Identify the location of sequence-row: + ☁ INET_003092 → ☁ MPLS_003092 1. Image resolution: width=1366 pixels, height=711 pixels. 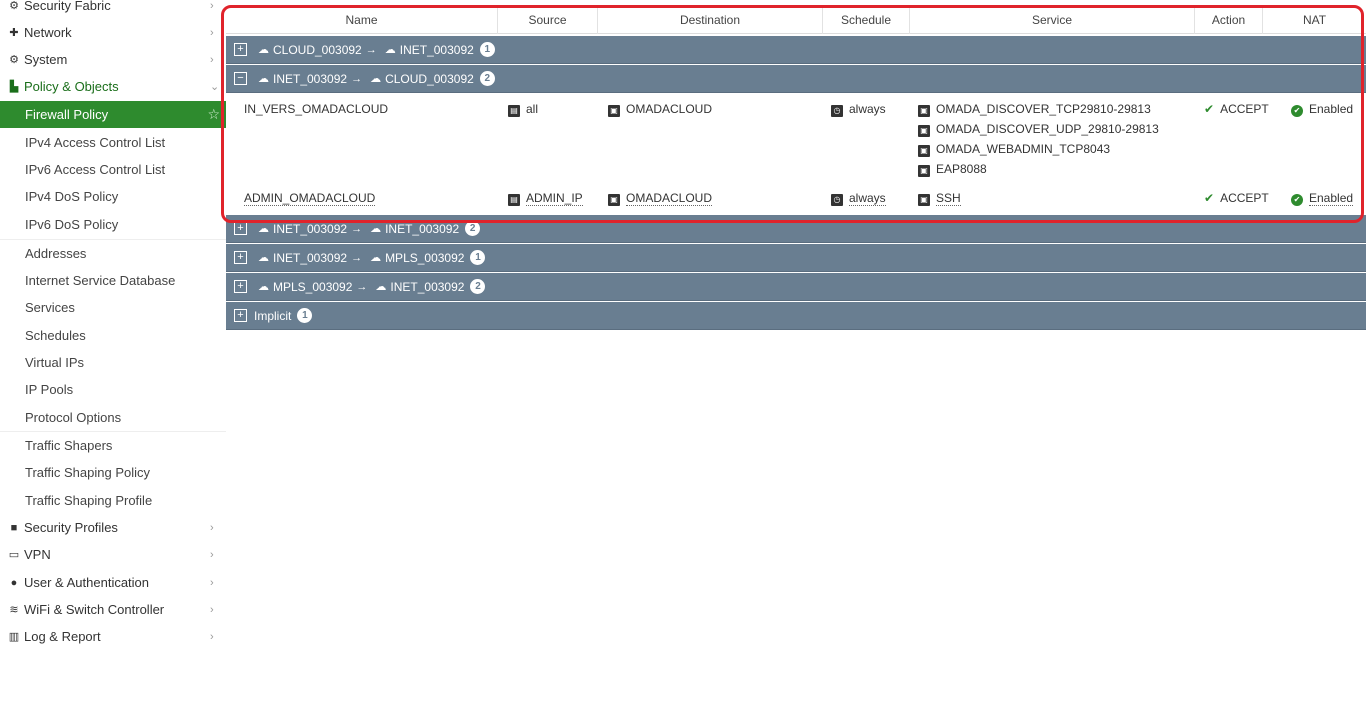
(796, 258).